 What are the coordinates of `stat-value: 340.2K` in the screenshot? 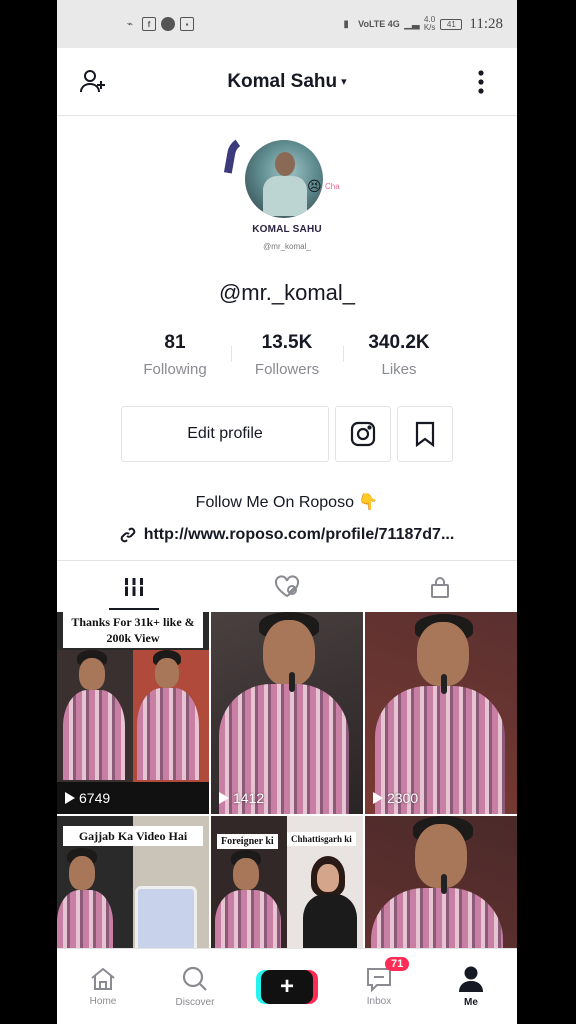 It's located at (399, 342).